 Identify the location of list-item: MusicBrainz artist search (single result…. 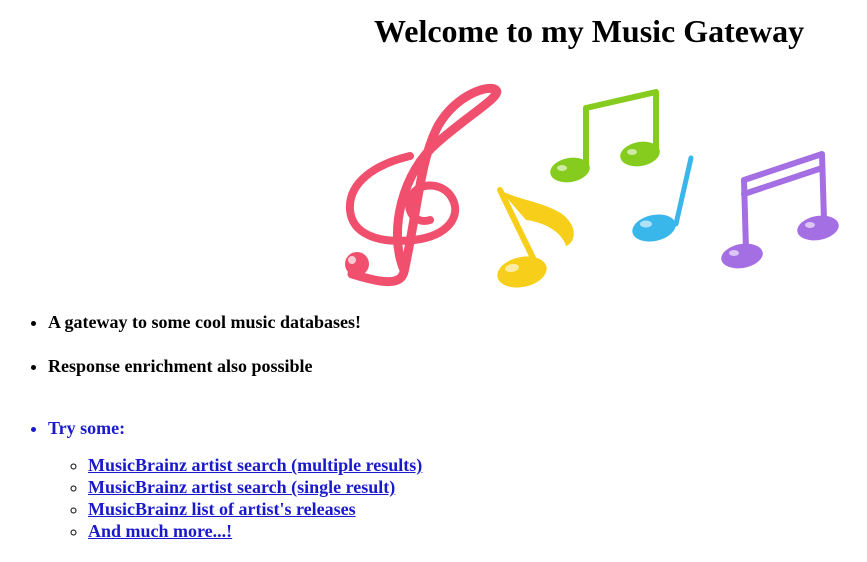
(255, 487).